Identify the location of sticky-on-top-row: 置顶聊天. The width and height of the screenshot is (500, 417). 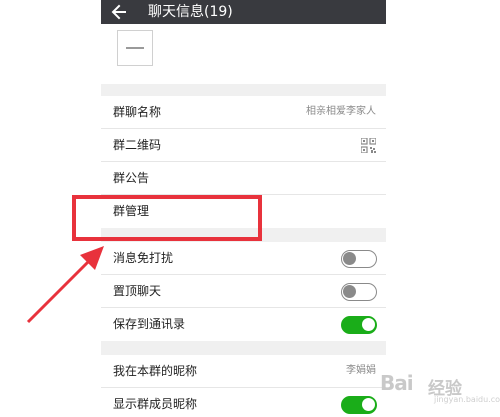
(243, 291).